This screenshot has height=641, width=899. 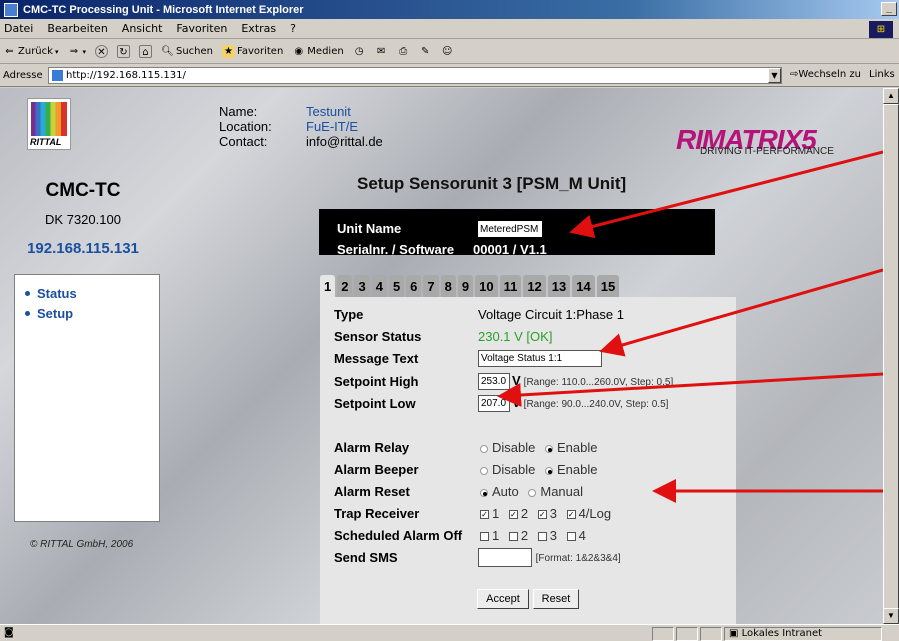 I want to click on info-values: Testunit FuE-IT/E info@rittal.de, so click(x=344, y=126).